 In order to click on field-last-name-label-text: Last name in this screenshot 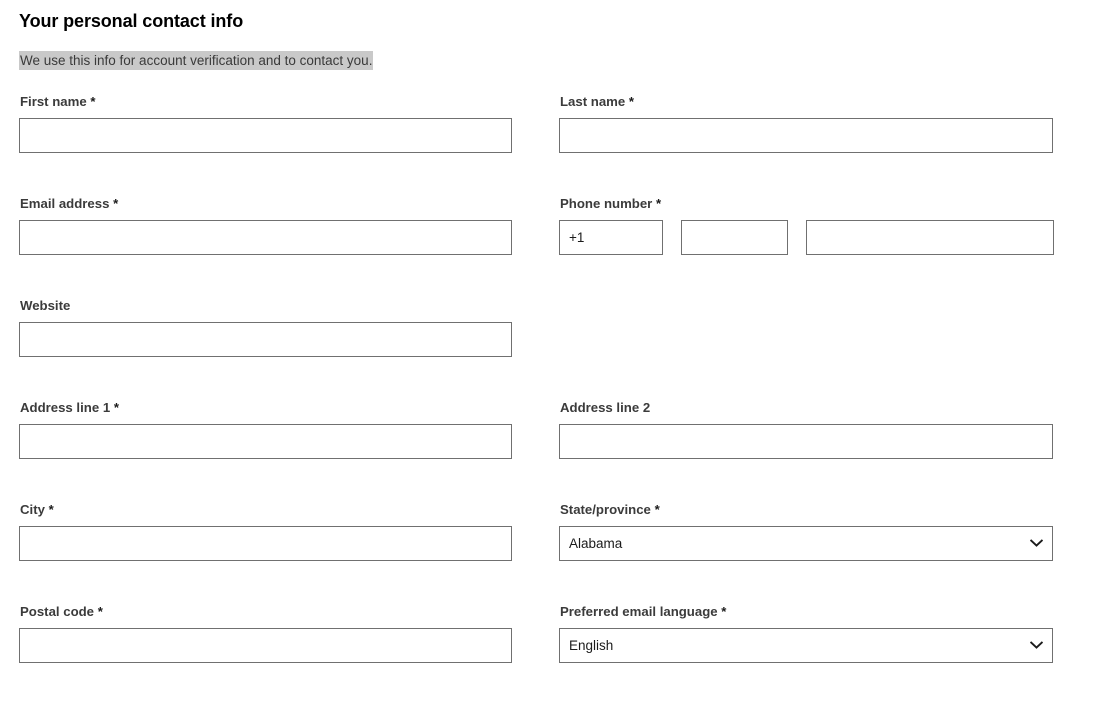, I will do `click(593, 101)`.